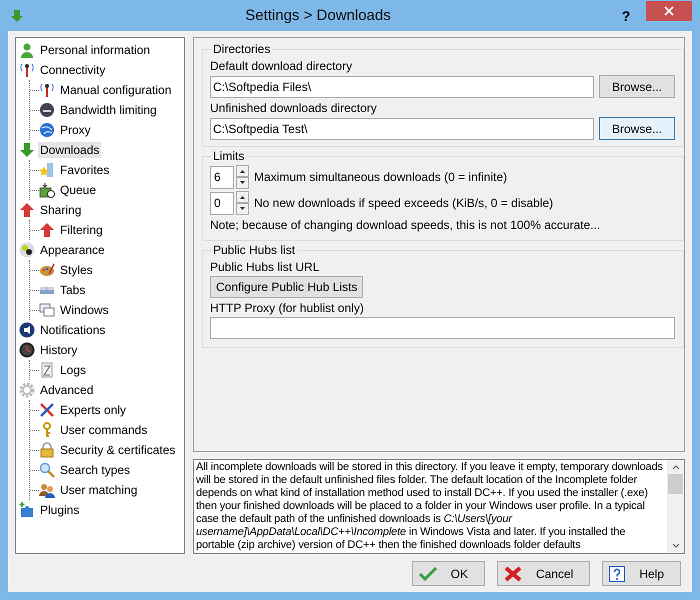 This screenshot has height=600, width=700. Describe the element at coordinates (61, 210) in the screenshot. I see `tree-item: Sharing` at that location.